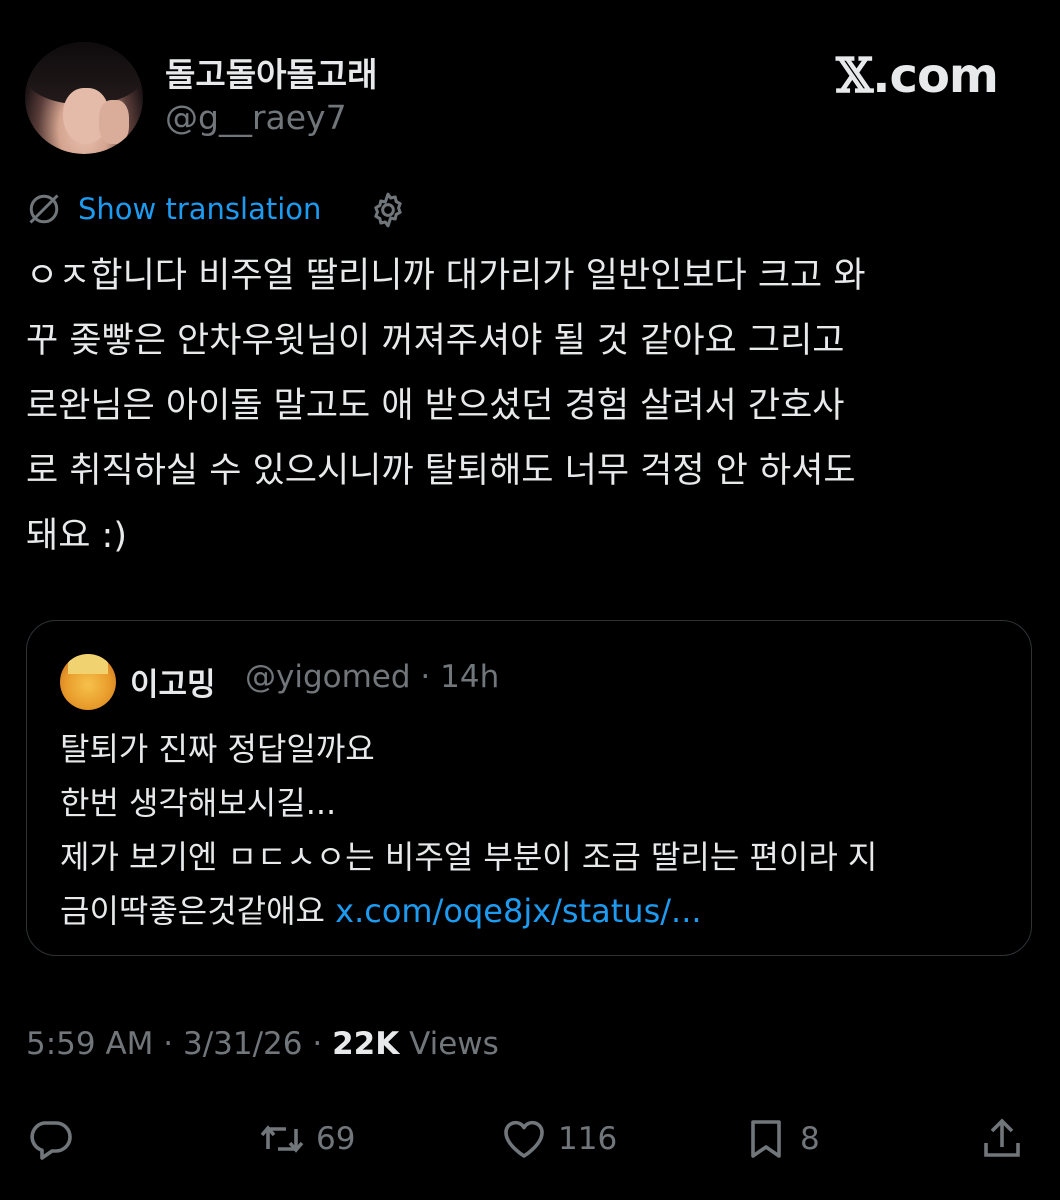 The image size is (1060, 1200). What do you see at coordinates (446, 276) in the screenshot?
I see `tweet-line: ㅇㅈ합니다 비주얼 딸리니까 대가리가 일반인보다 크고 와` at bounding box center [446, 276].